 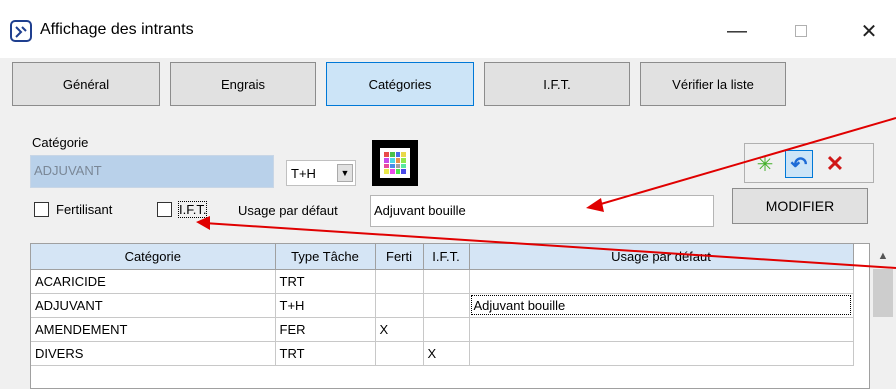 I want to click on chevron-down-icon: ▼, so click(x=345, y=173).